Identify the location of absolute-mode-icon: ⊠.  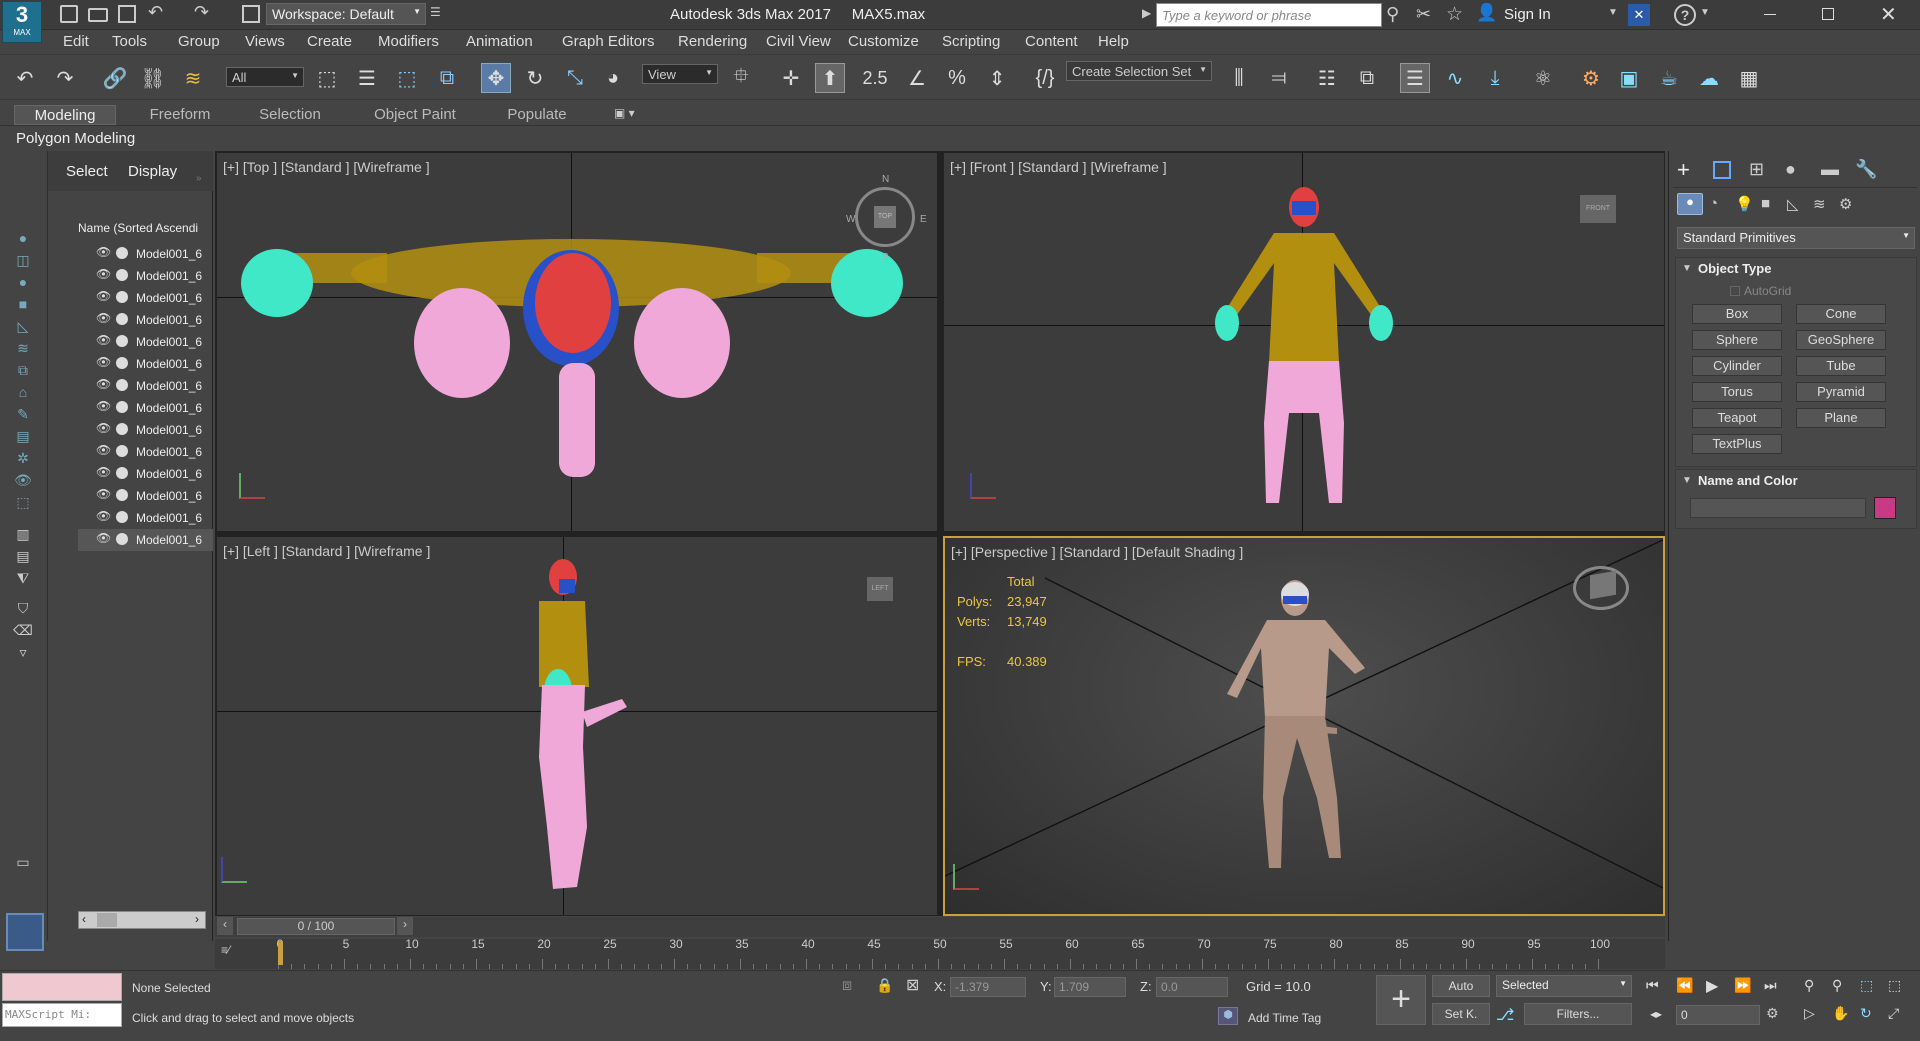
(912, 985).